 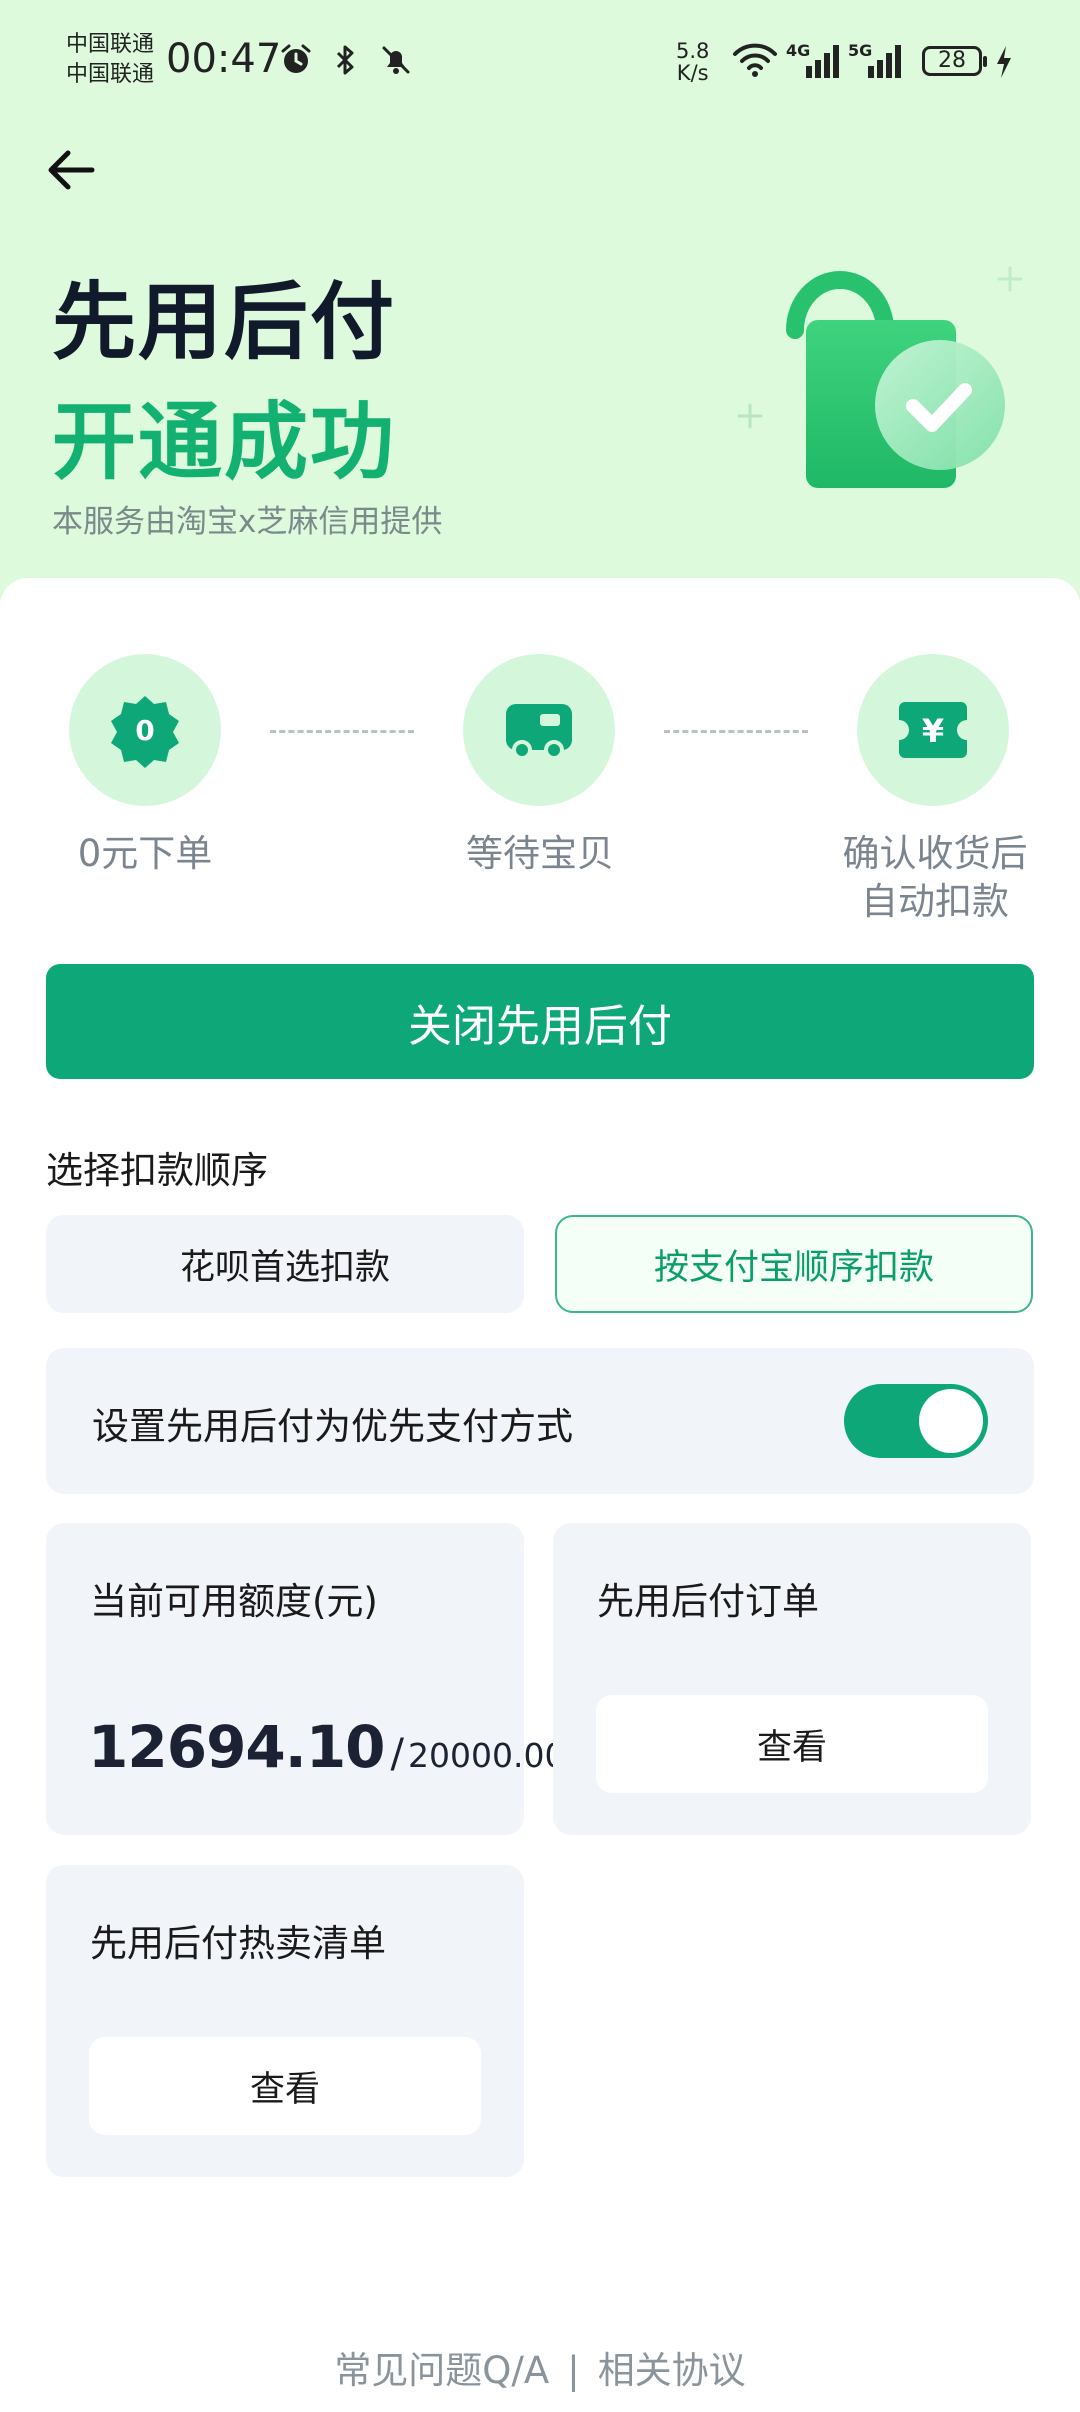 What do you see at coordinates (110, 60) in the screenshot?
I see `carrier-labels: 中国联通 中国联通` at bounding box center [110, 60].